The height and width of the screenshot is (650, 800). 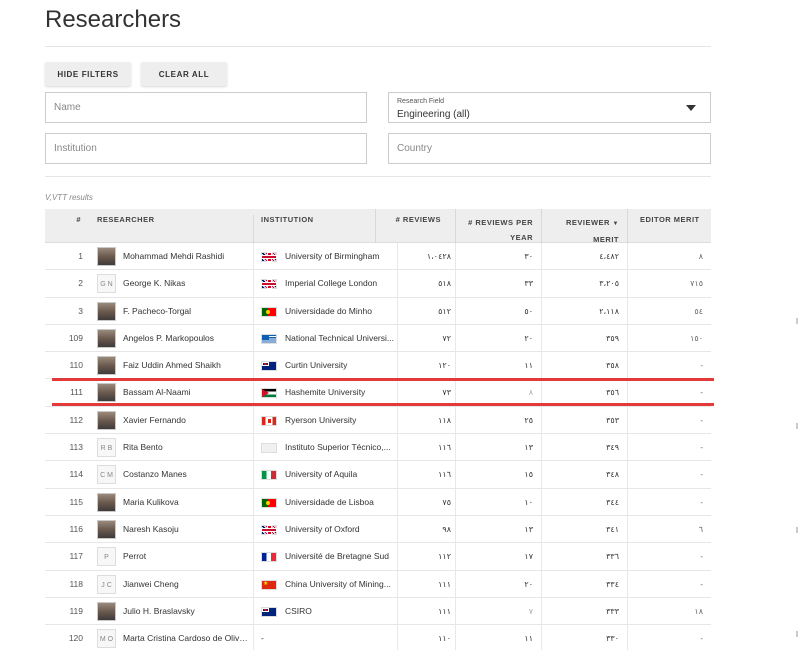 What do you see at coordinates (187, 529) in the screenshot?
I see `researcher-name-link: Naresh Kasoju` at bounding box center [187, 529].